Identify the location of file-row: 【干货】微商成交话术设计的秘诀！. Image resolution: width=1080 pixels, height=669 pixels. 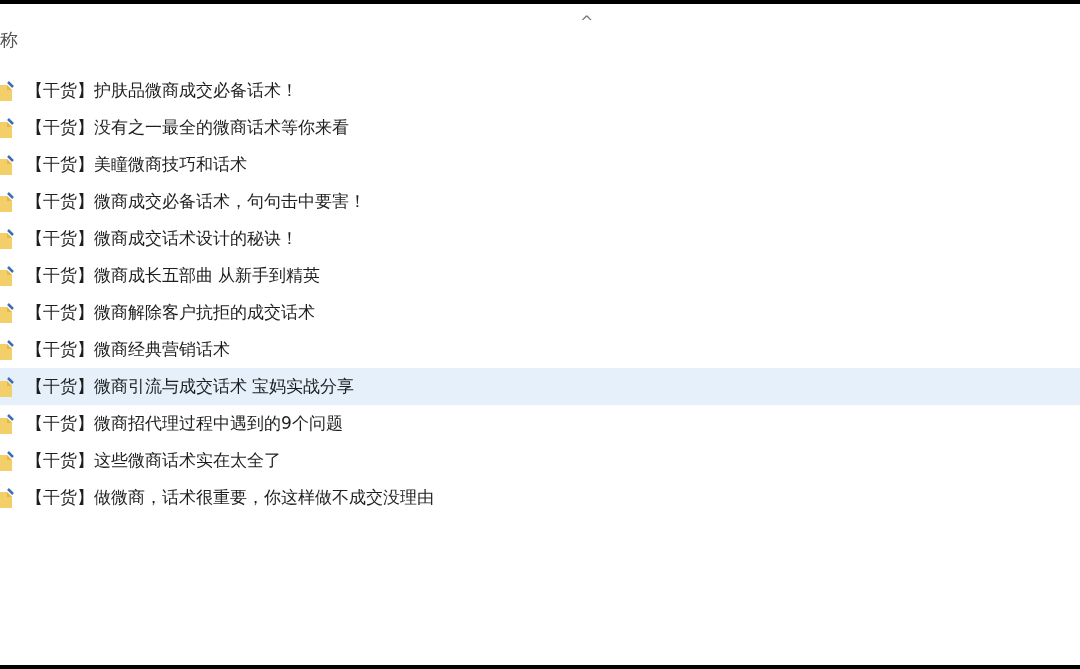
(540, 238).